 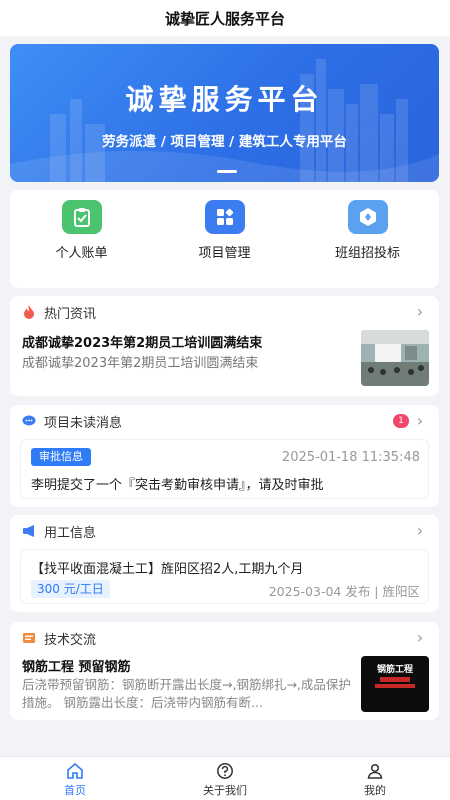 I want to click on top-bar: 诚挚匠人服务平台, so click(x=225, y=18).